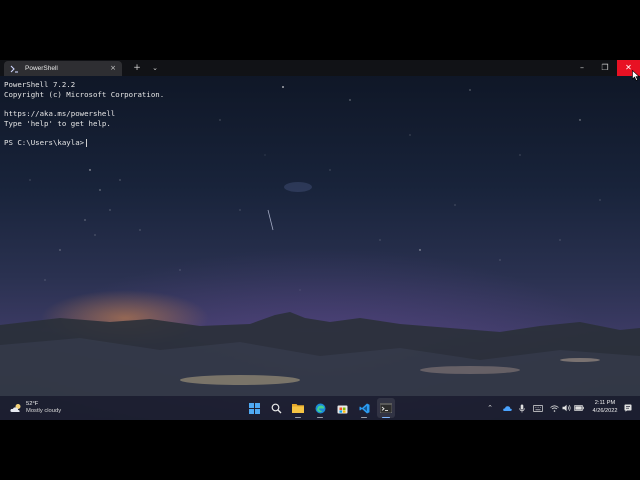 The height and width of the screenshot is (480, 640). What do you see at coordinates (320, 450) in the screenshot?
I see `letterbox-bottom` at bounding box center [320, 450].